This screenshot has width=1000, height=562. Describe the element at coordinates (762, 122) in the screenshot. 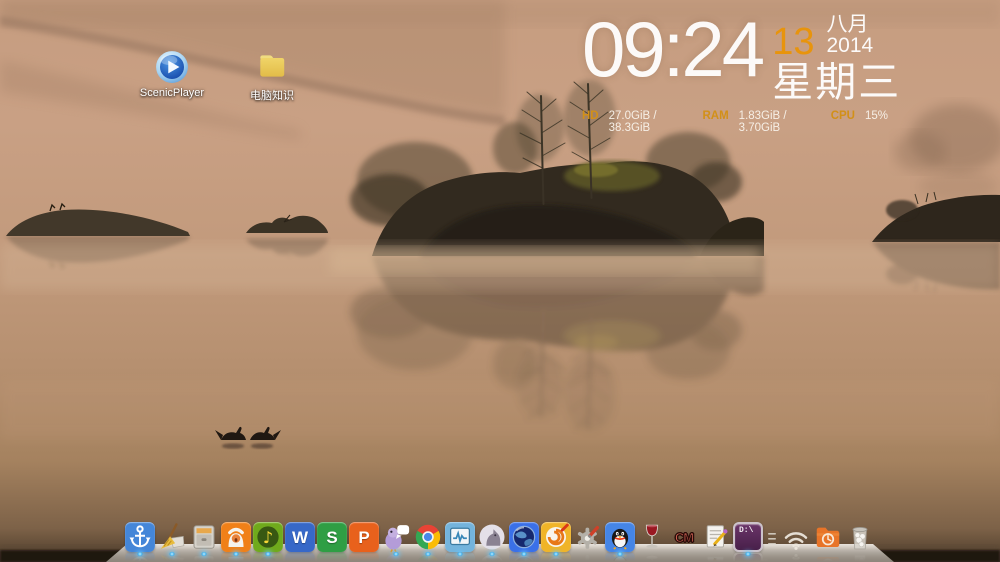

I see `stat-value: 1.83GiB / 3.70GiB` at that location.